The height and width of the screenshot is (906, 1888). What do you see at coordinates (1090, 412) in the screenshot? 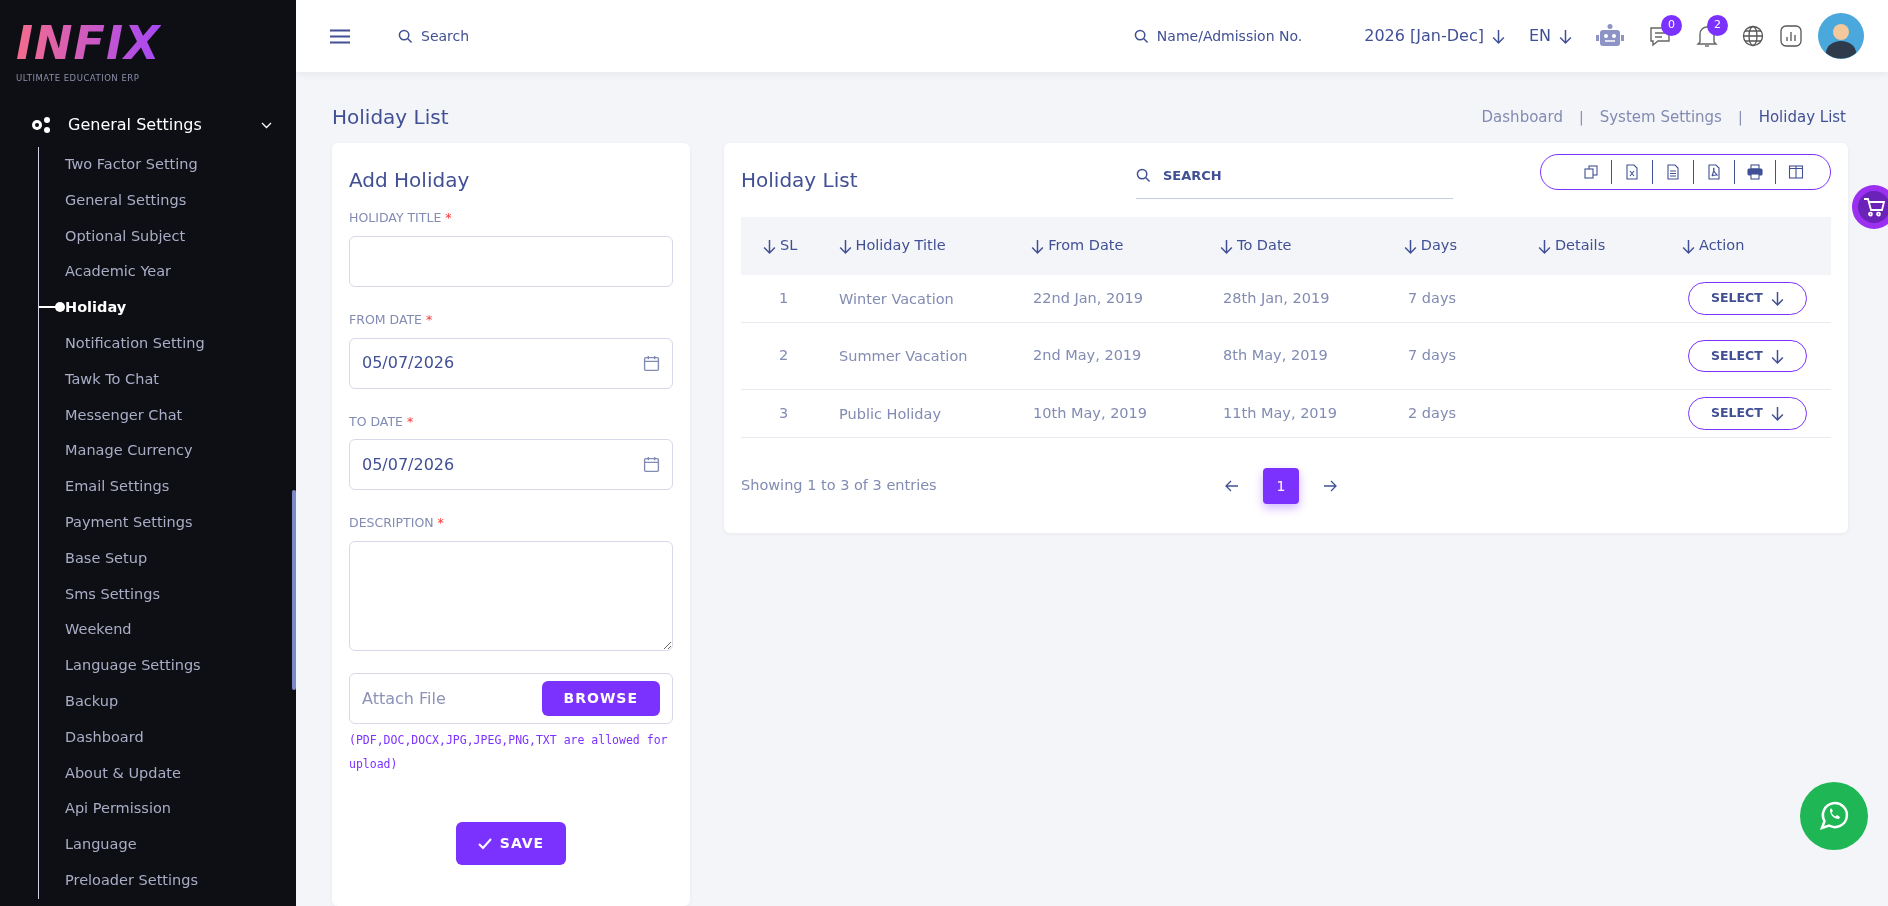
I see `table-cell: 10th May, 2019` at bounding box center [1090, 412].